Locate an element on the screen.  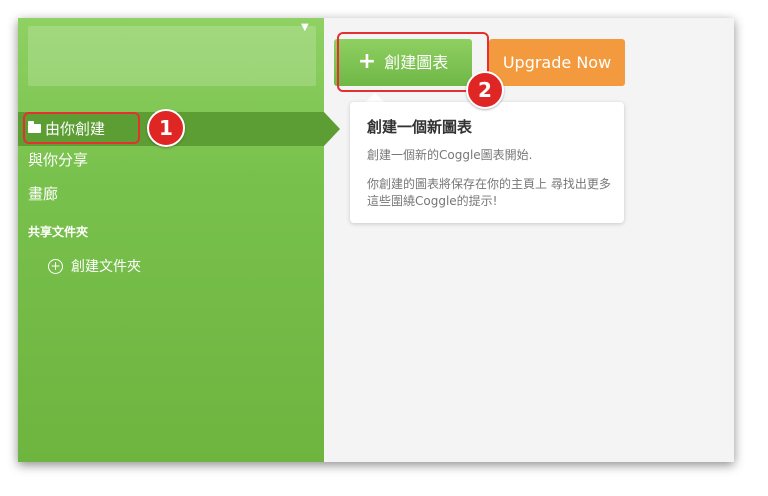
account-area is located at coordinates (172, 56).